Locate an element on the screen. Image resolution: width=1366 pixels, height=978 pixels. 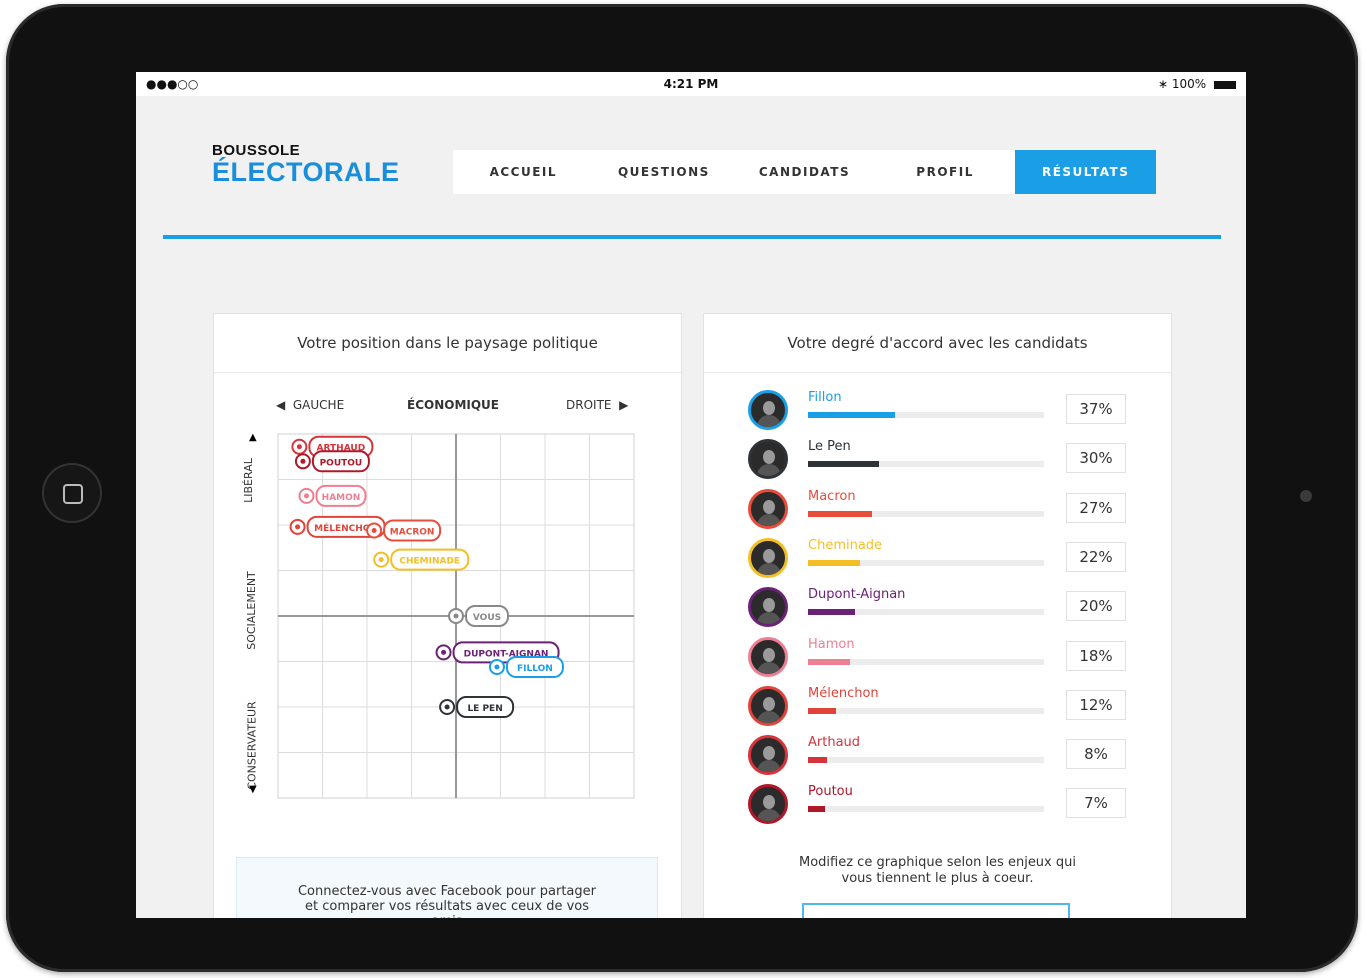
label-poutou: POUTOU is located at coordinates (341, 463).